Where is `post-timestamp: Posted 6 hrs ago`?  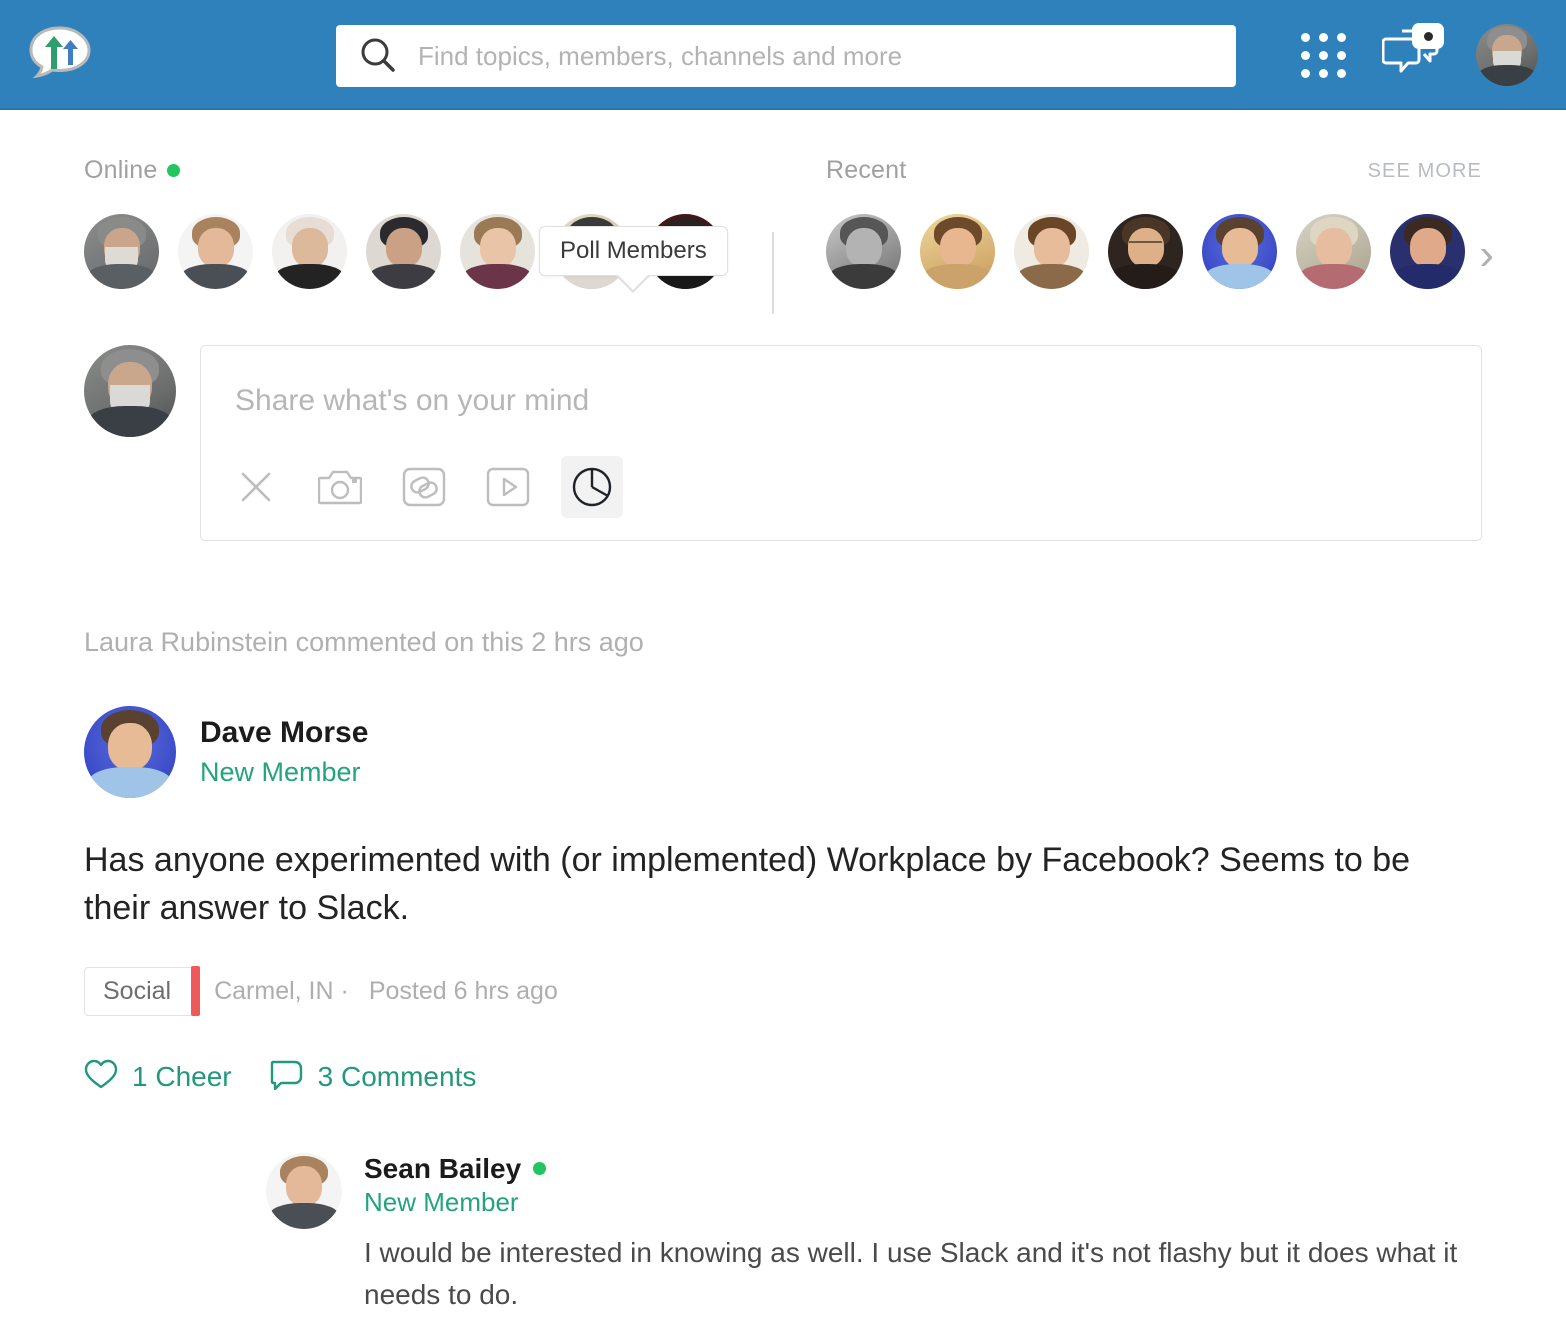 post-timestamp: Posted 6 hrs ago is located at coordinates (463, 990).